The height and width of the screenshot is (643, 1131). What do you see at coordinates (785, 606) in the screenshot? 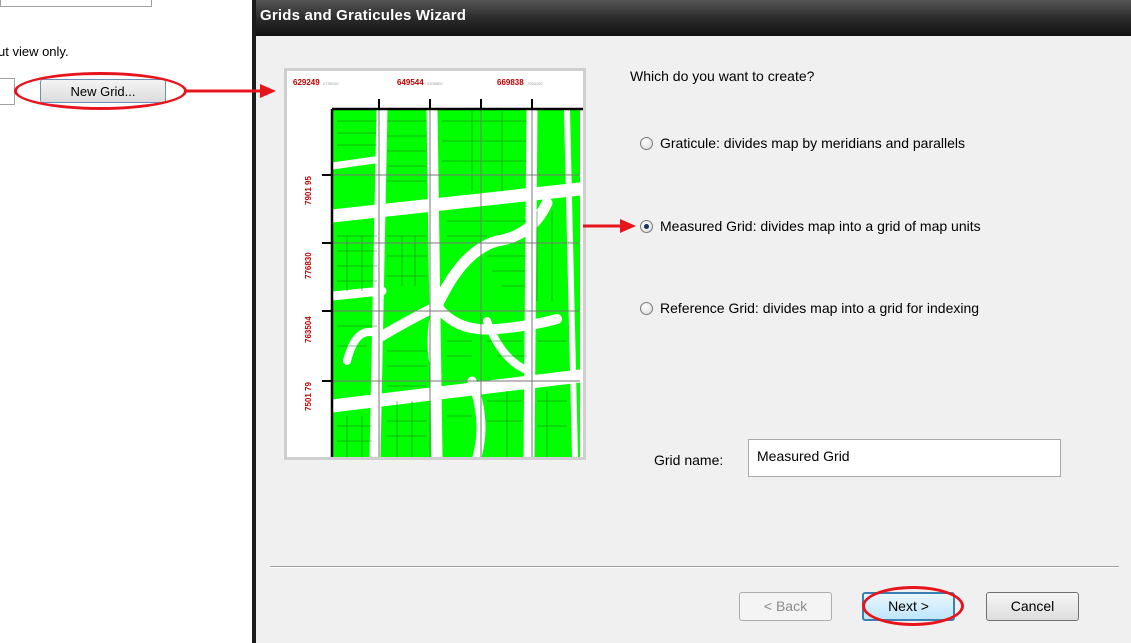
I see `back-button: < Back` at bounding box center [785, 606].